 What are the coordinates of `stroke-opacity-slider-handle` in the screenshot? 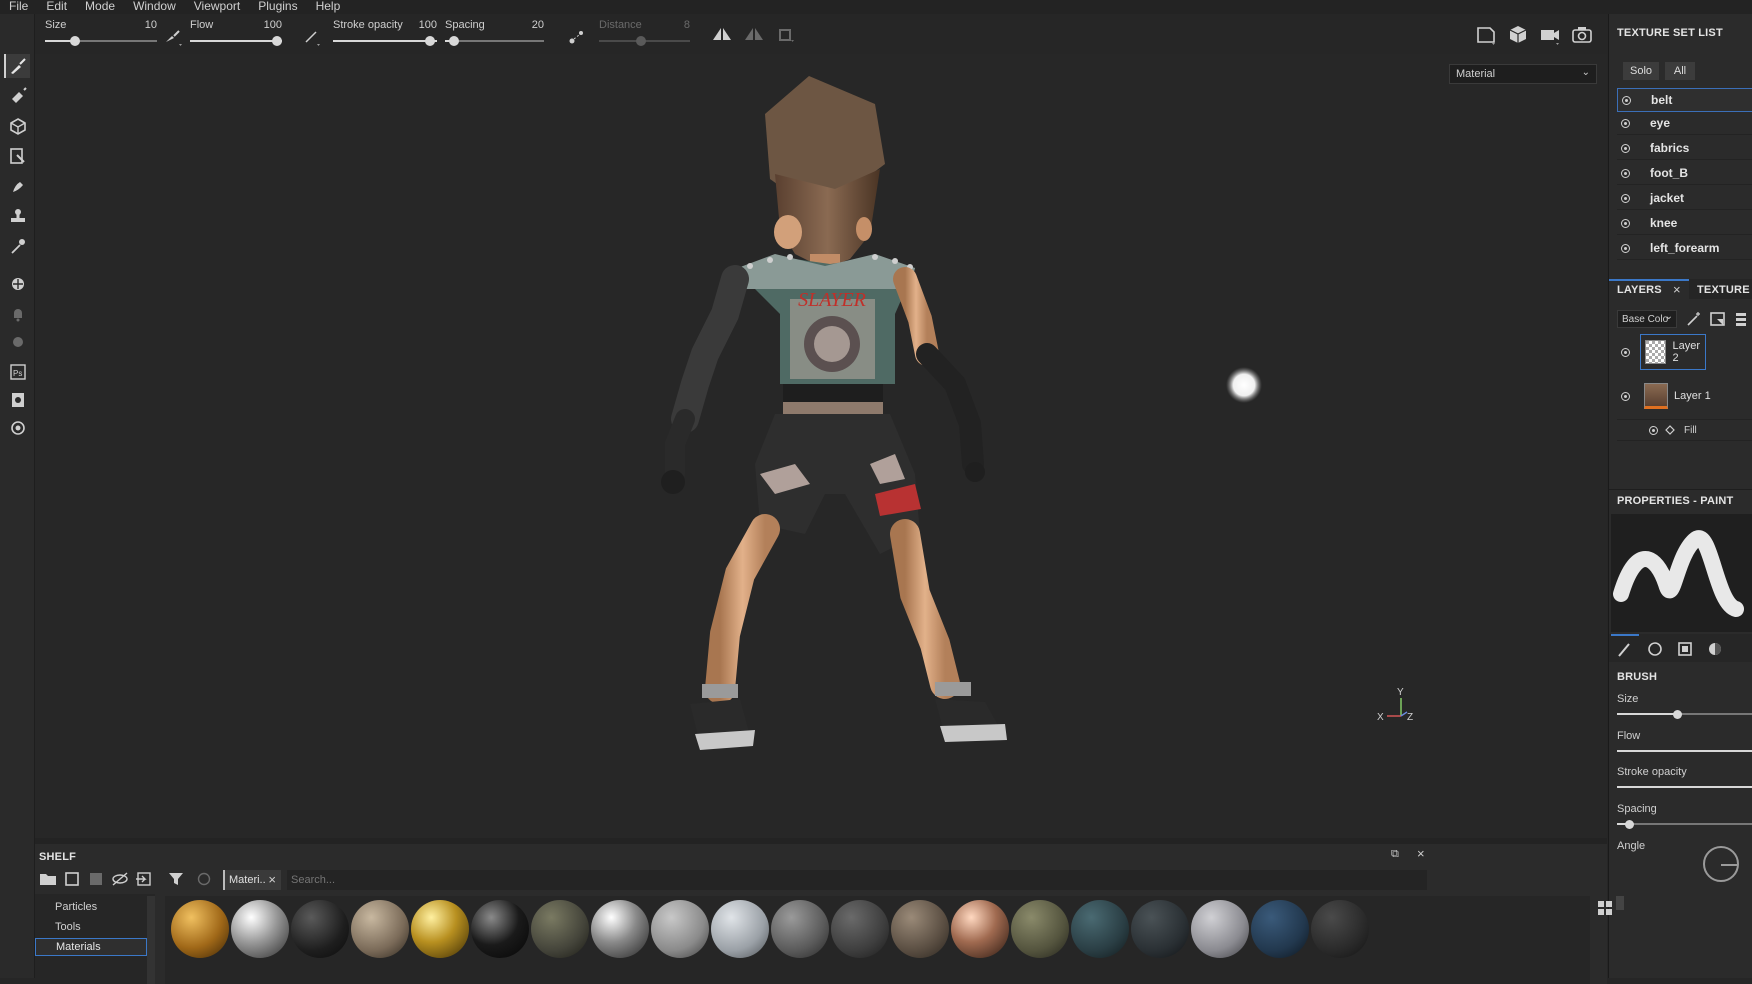 It's located at (430, 41).